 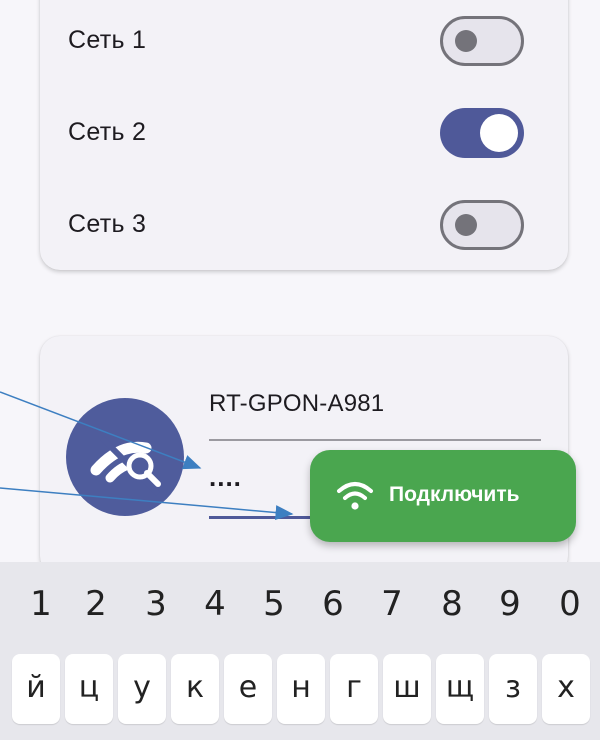 I want to click on letter-key: ц, so click(x=89, y=689).